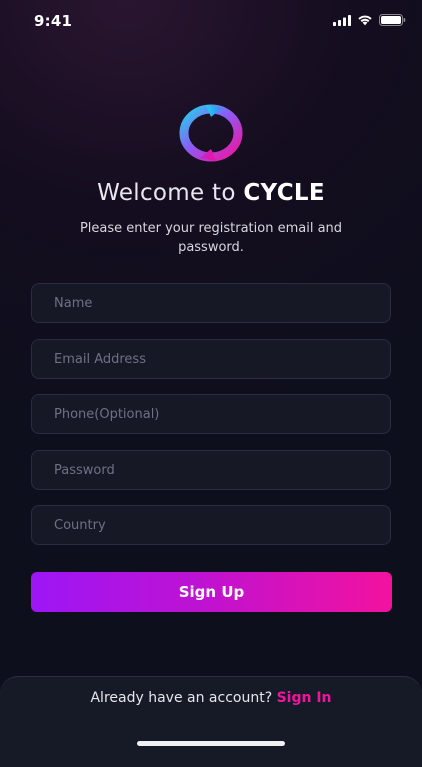  Describe the element at coordinates (211, 359) in the screenshot. I see `email-input` at that location.